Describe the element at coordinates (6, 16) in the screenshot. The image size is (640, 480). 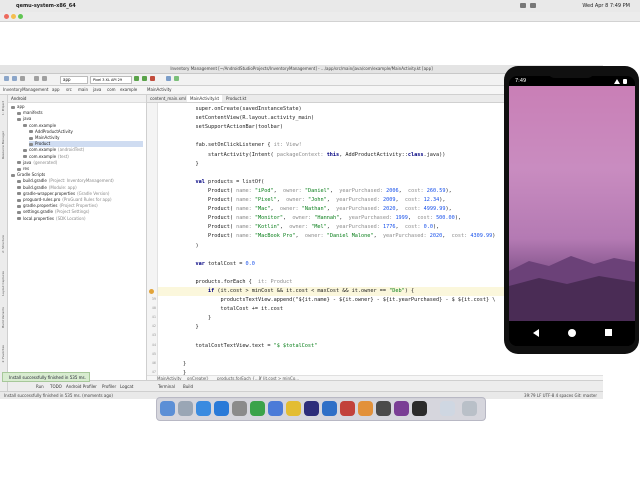
I see `close-window-icon` at that location.